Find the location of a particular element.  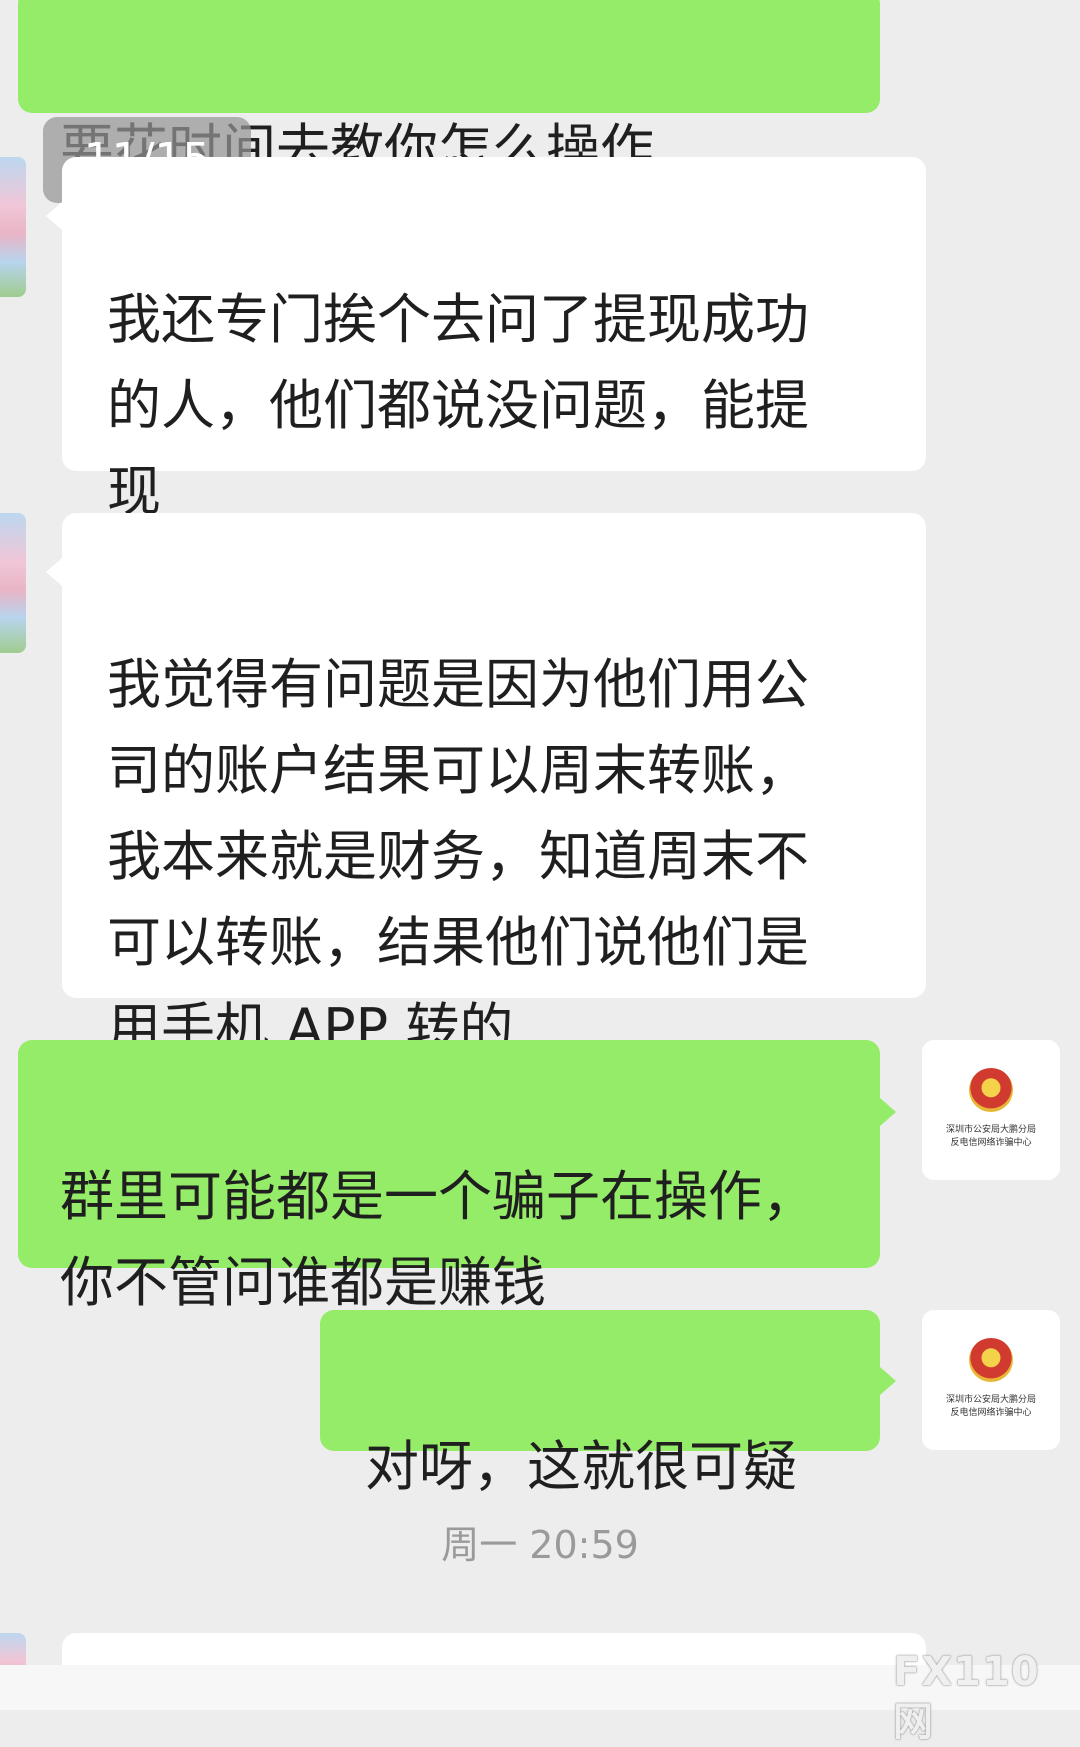

message-text: 我还专门挨个去问了提现成功 的人，他们都说没问题，能提 现 is located at coordinates (458, 405).